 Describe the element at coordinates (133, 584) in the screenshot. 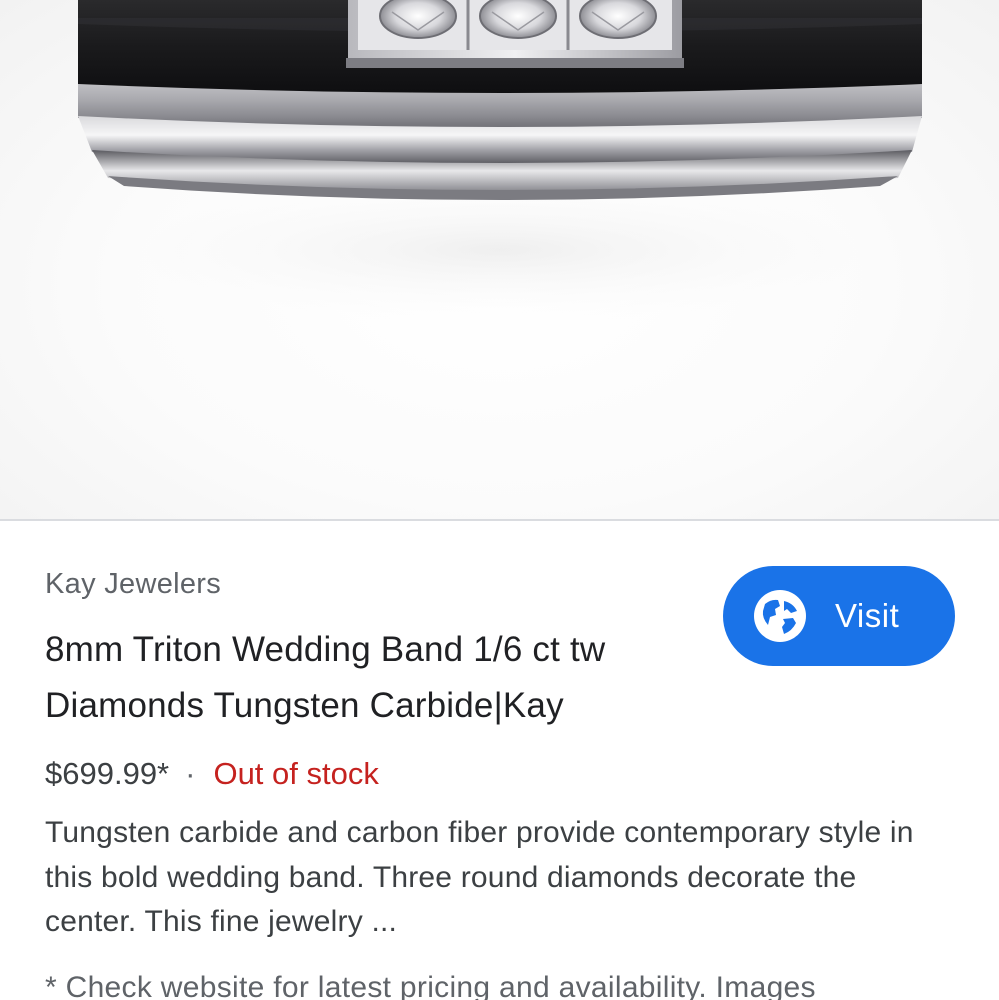

I see `merchant-name: Kay Jewelers` at that location.